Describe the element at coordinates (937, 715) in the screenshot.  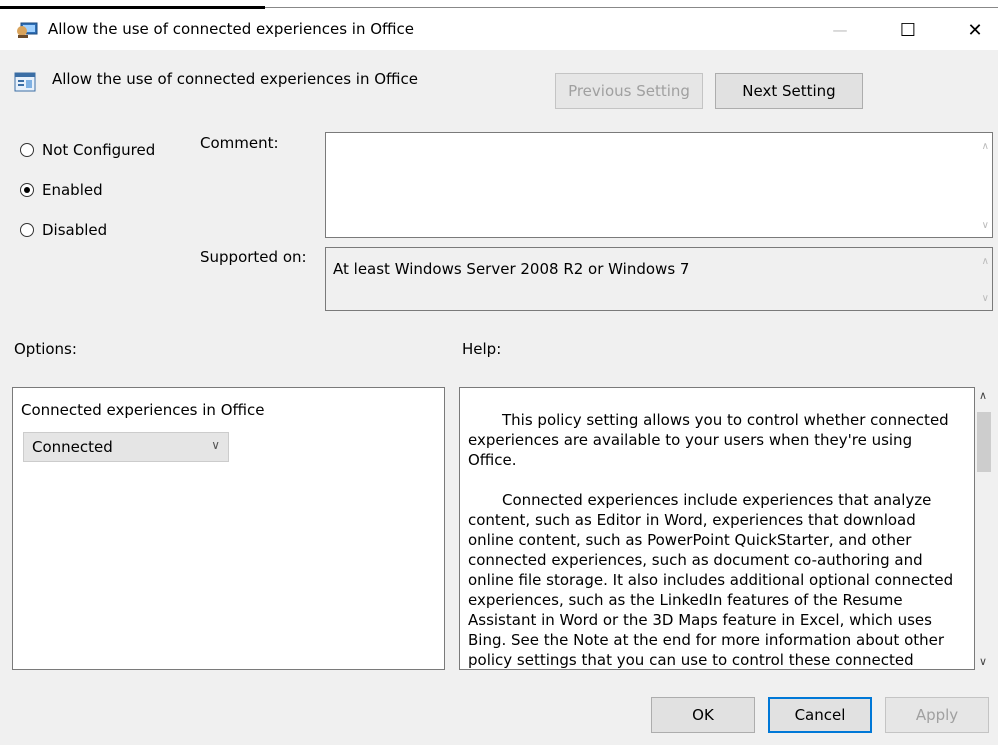
I see `apply-button: Apply` at that location.